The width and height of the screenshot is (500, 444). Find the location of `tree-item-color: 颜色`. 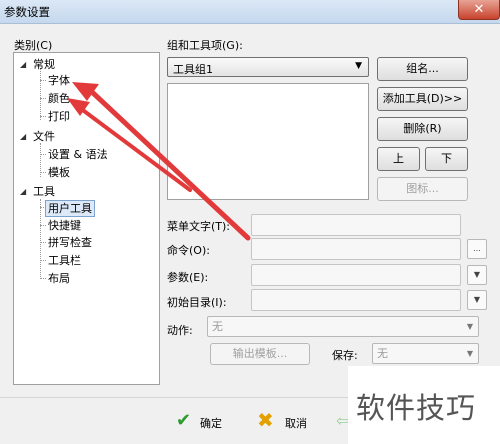

tree-item-color: 颜色 is located at coordinates (59, 98).